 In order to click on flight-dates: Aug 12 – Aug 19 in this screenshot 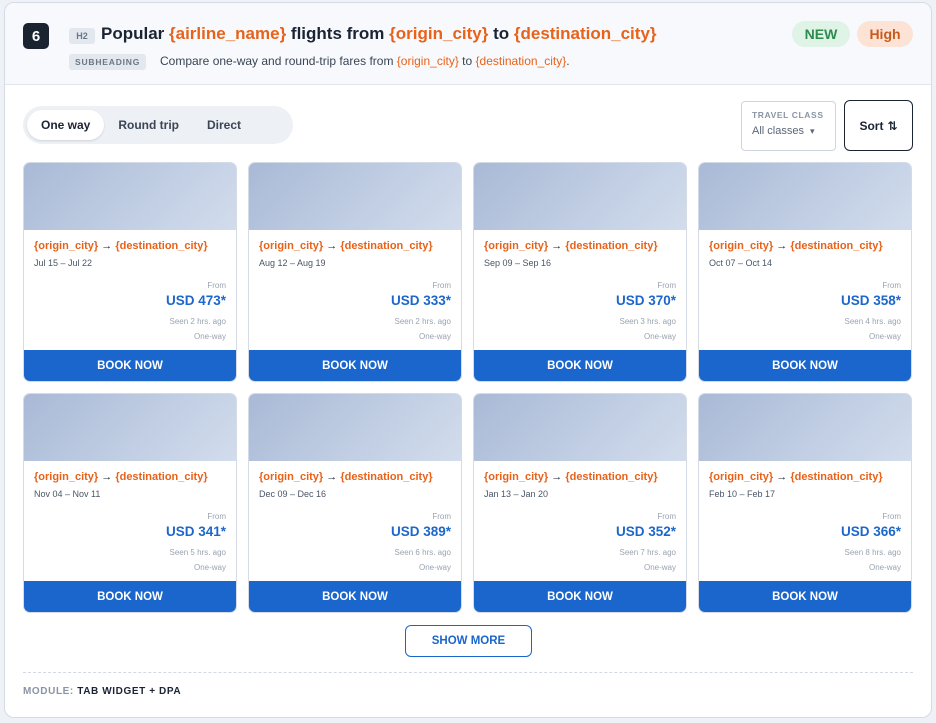, I will do `click(292, 263)`.